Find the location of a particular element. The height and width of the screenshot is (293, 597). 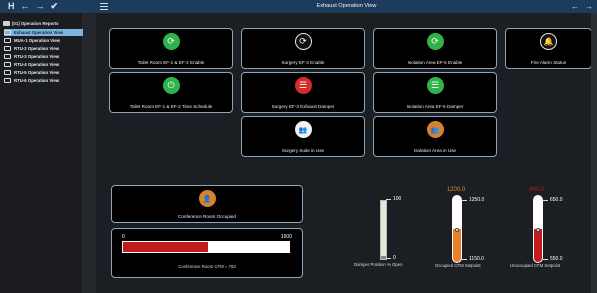

cfm-readout: Conference Room CFM = 763 is located at coordinates (207, 266).